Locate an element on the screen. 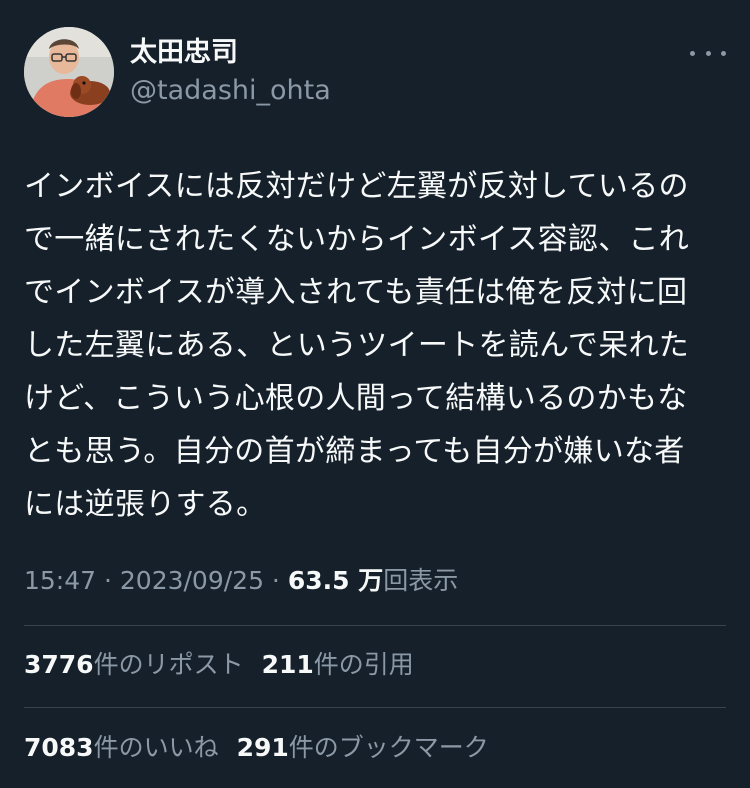  stats-row-reposts-quotes: 3776件のリポスト 211件の引用 is located at coordinates (228, 665).